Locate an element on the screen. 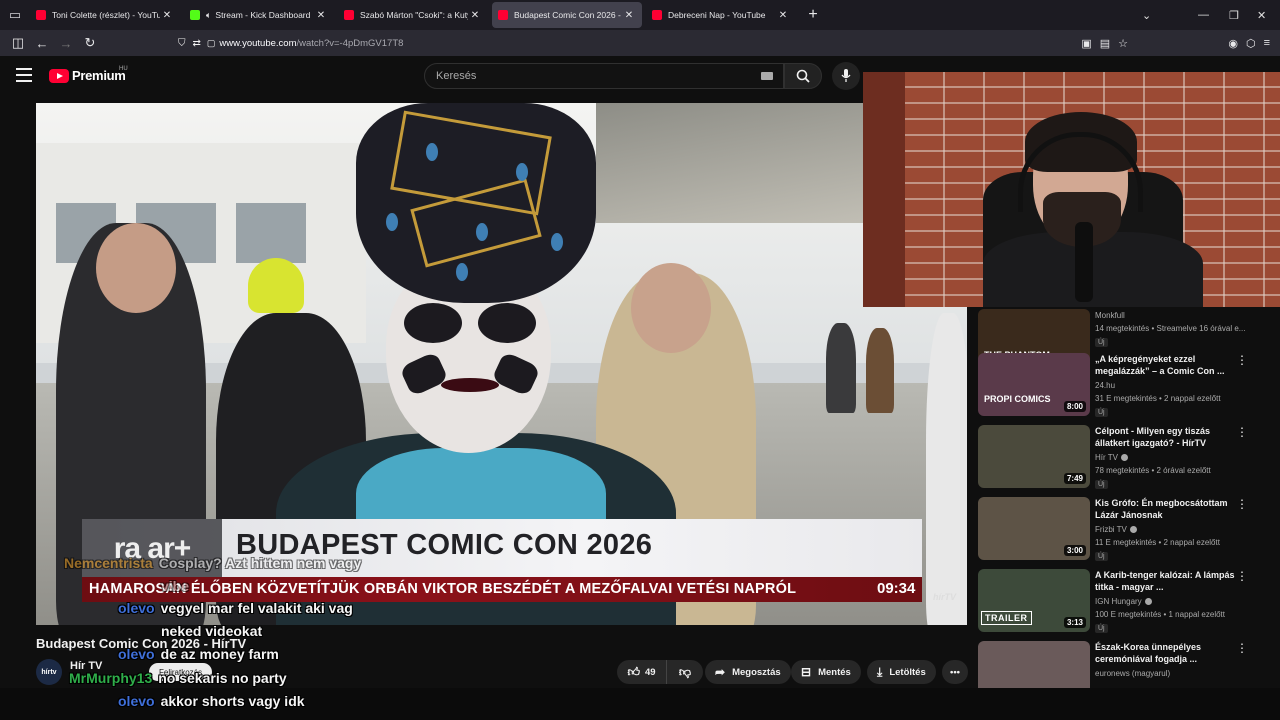 Image resolution: width=1280 pixels, height=720 pixels. browser-tab: 🔈︎ Stream - Kick Dashboard ✕ is located at coordinates (259, 15).